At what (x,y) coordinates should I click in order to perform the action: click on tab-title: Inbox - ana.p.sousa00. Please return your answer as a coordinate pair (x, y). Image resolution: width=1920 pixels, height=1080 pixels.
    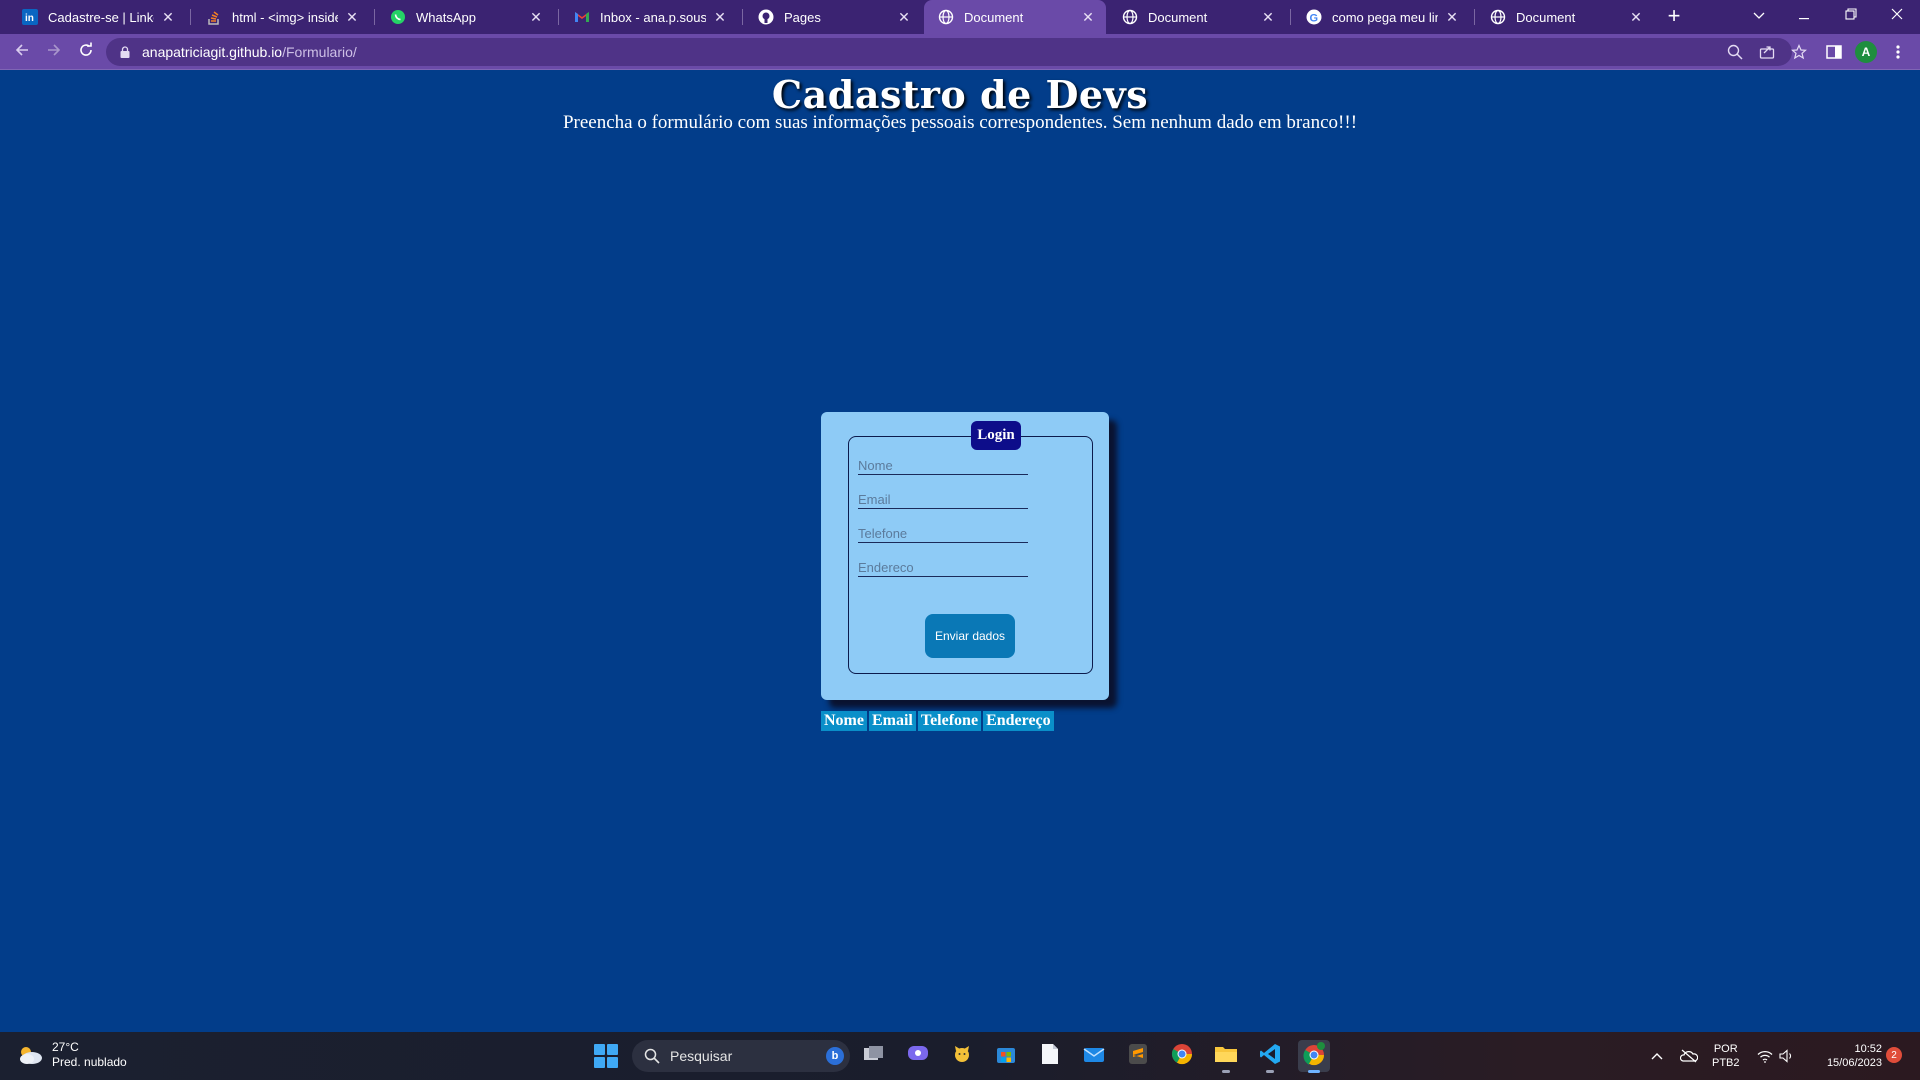
    Looking at the image, I should click on (653, 17).